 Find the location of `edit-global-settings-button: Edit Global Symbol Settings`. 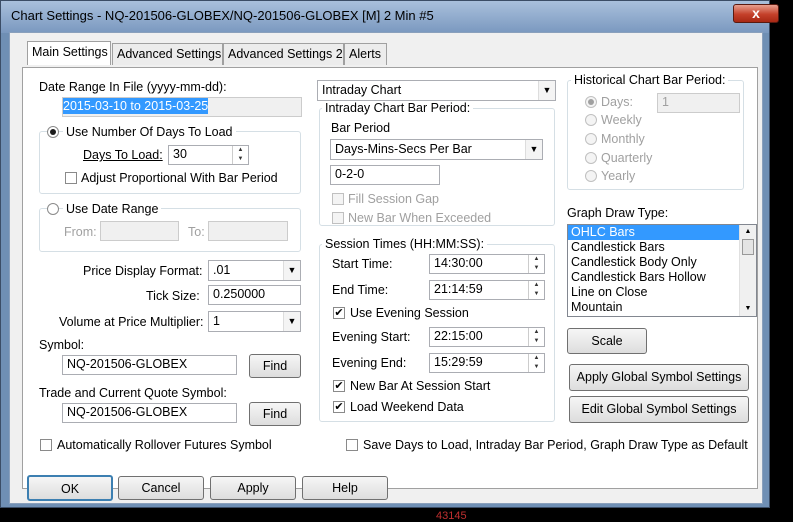

edit-global-settings-button: Edit Global Symbol Settings is located at coordinates (659, 409).